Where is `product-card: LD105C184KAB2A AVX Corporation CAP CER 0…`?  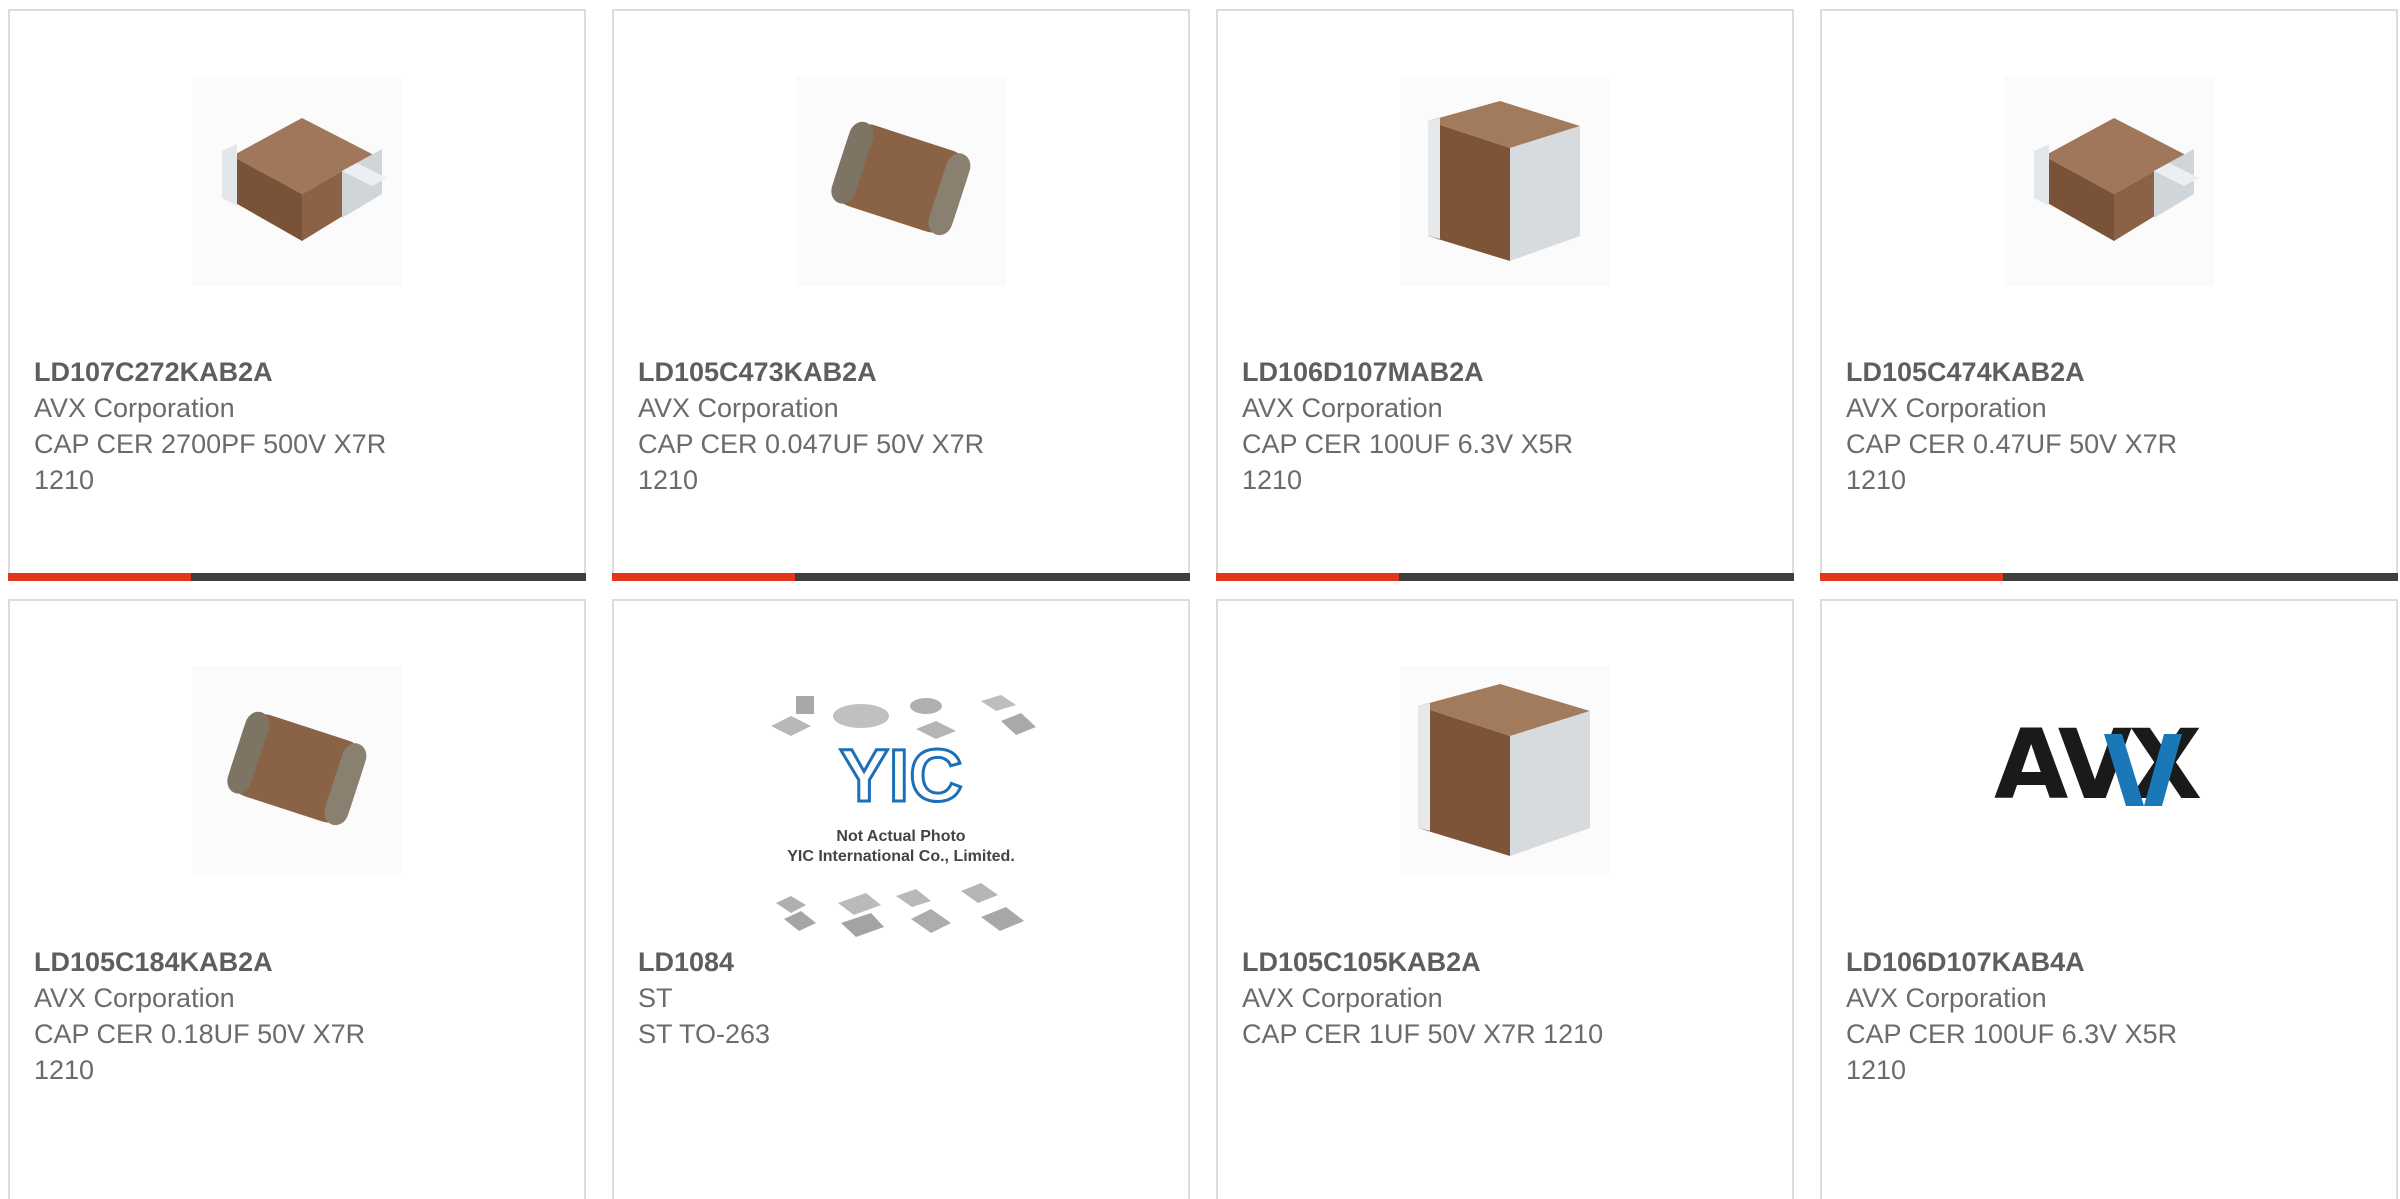 product-card: LD105C184KAB2A AVX Corporation CAP CER 0… is located at coordinates (297, 899).